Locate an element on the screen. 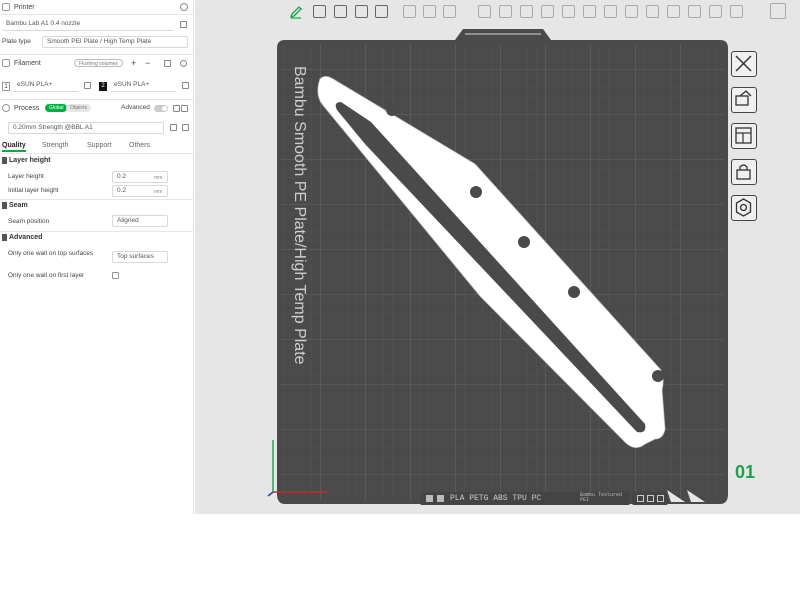 The height and width of the screenshot is (599, 800). advanced-switch is located at coordinates (161, 108).